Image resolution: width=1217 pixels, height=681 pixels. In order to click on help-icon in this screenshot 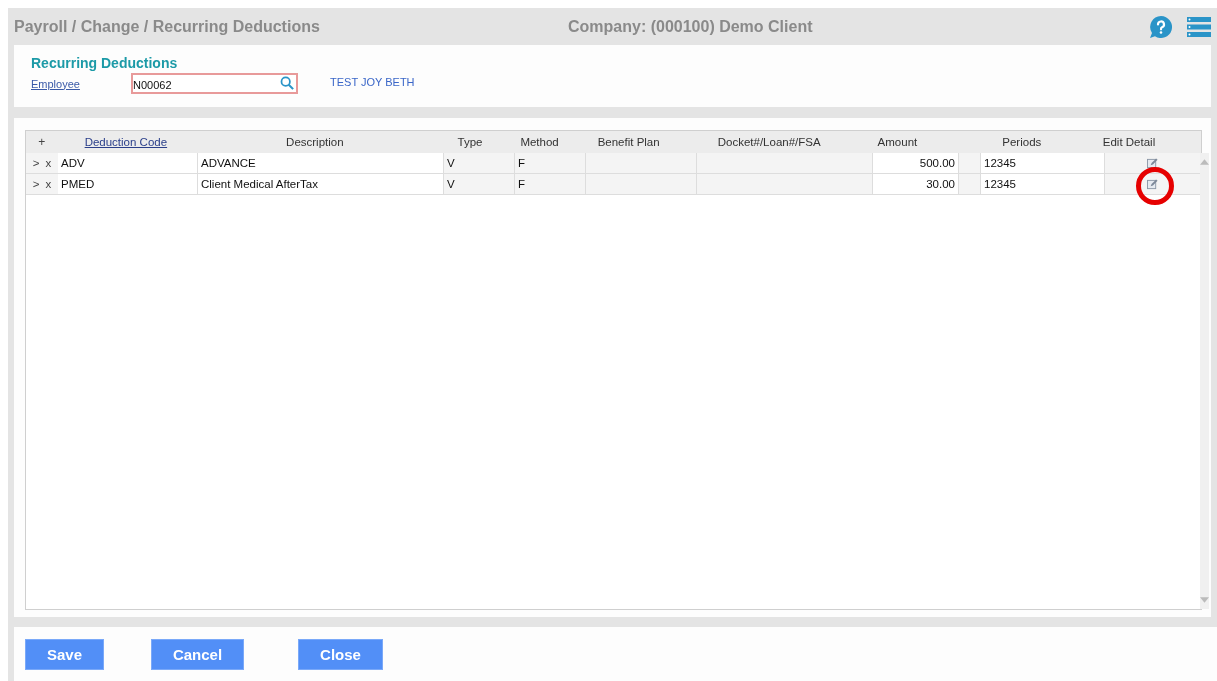, I will do `click(1161, 26)`.